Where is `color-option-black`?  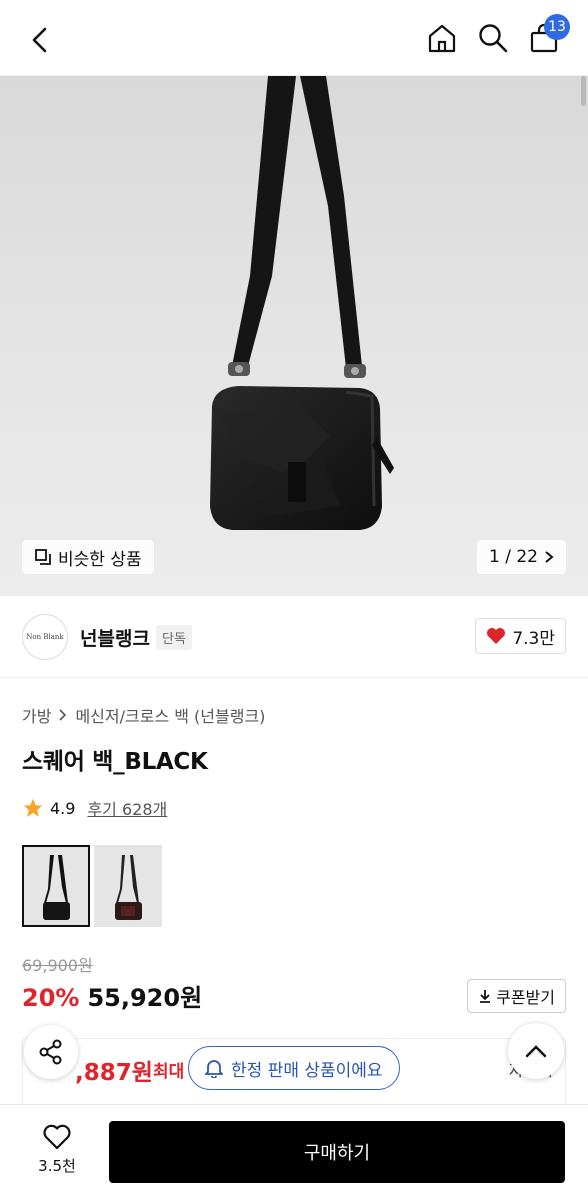 color-option-black is located at coordinates (56, 886).